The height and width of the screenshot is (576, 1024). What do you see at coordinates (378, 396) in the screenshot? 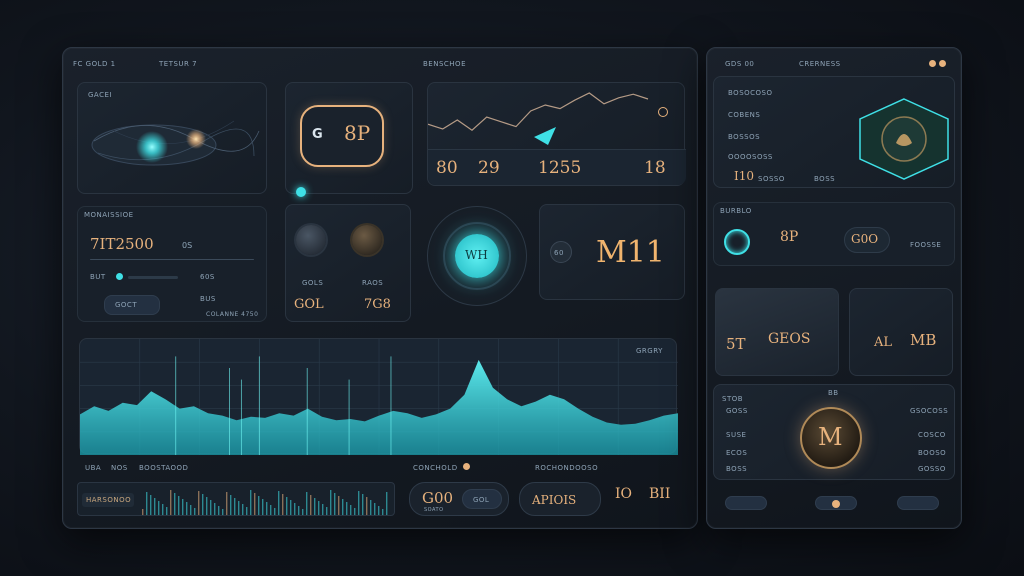
I see `wave-chart-card: GRGRY` at bounding box center [378, 396].